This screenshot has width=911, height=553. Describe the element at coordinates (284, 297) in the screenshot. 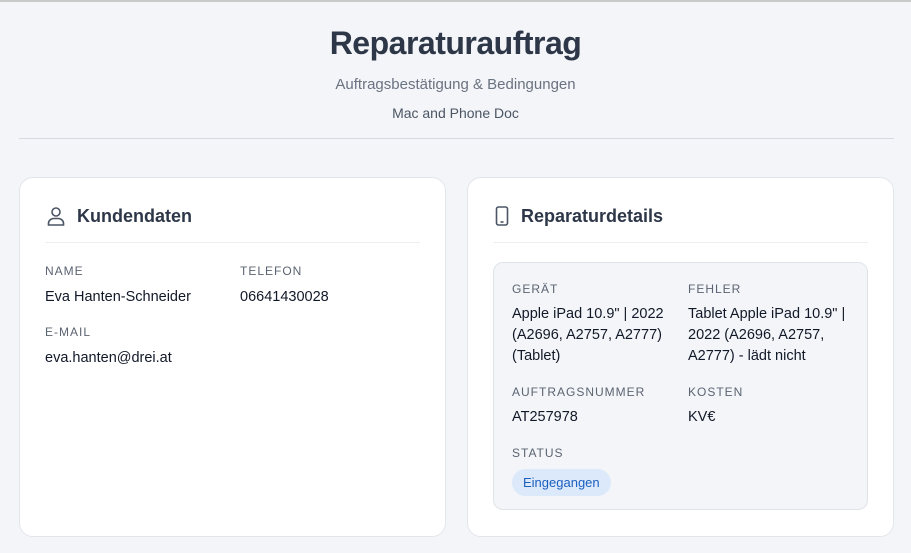

I see `phone-value: 06641430028` at that location.